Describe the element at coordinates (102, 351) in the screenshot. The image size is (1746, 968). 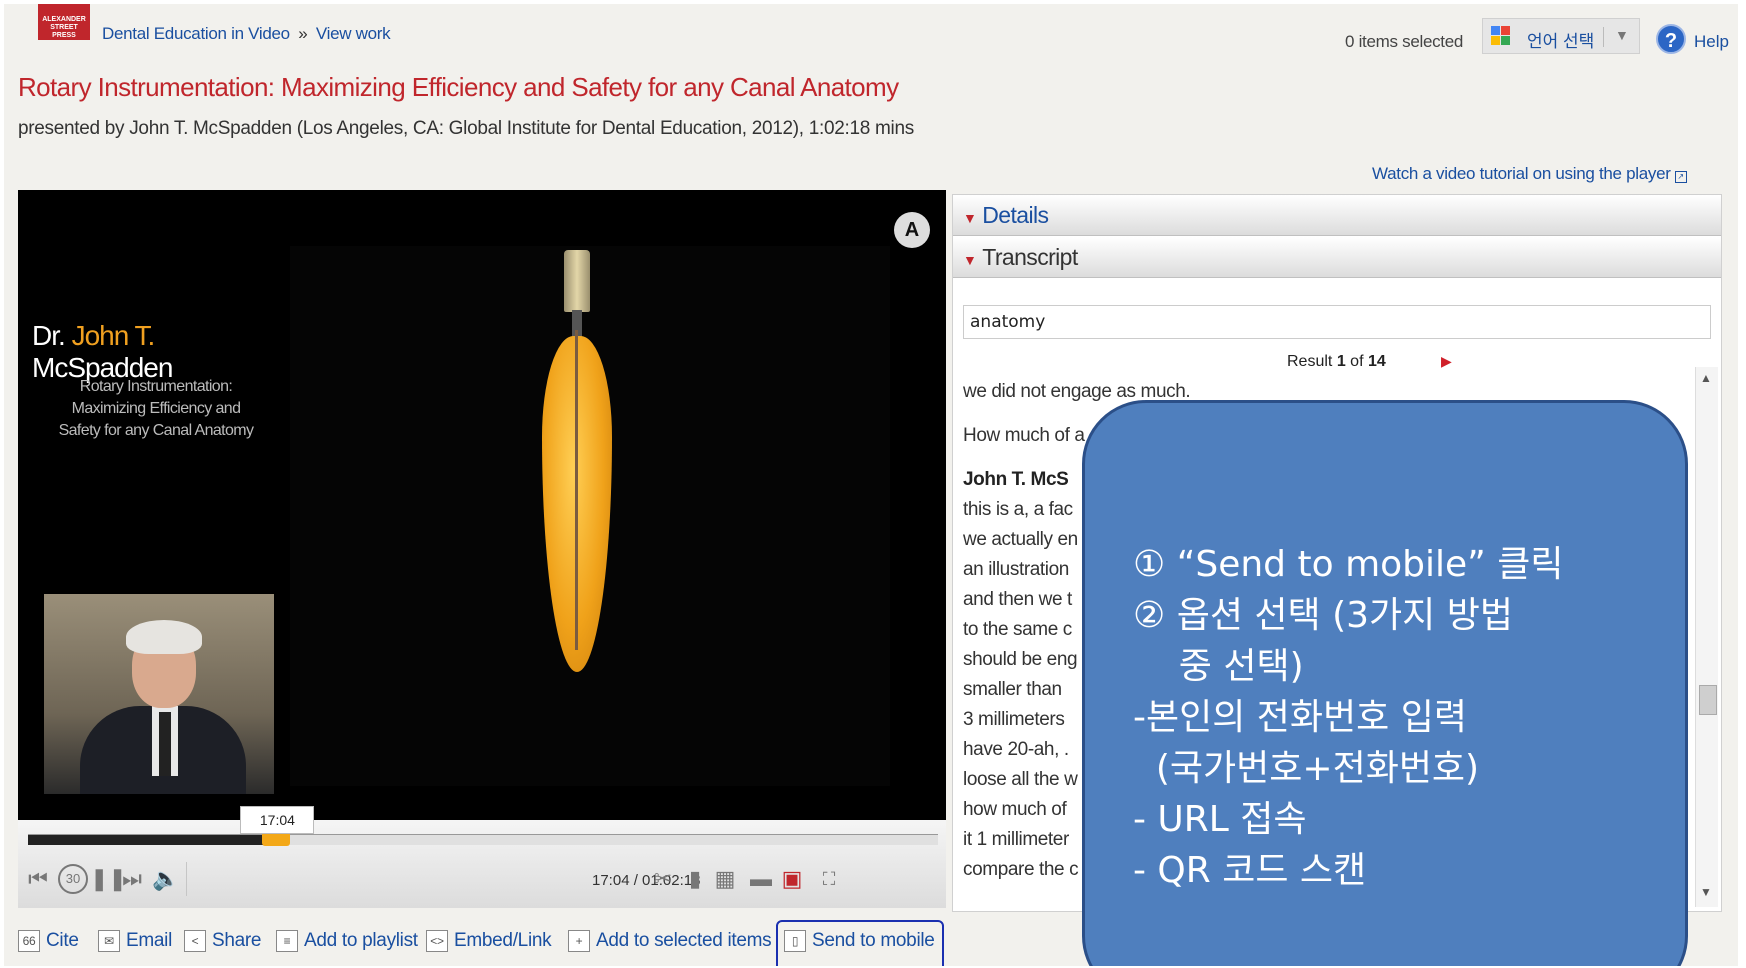
I see `presenter-name: Dr. John T. McSpadden` at that location.